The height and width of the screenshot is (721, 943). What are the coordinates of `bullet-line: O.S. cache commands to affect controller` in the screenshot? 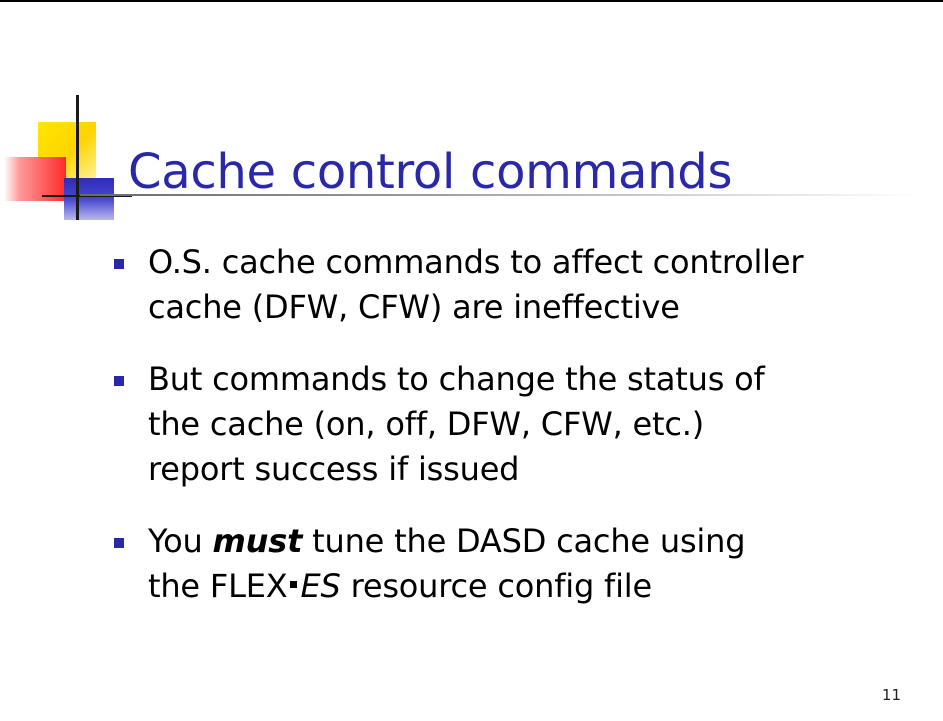 It's located at (476, 262).